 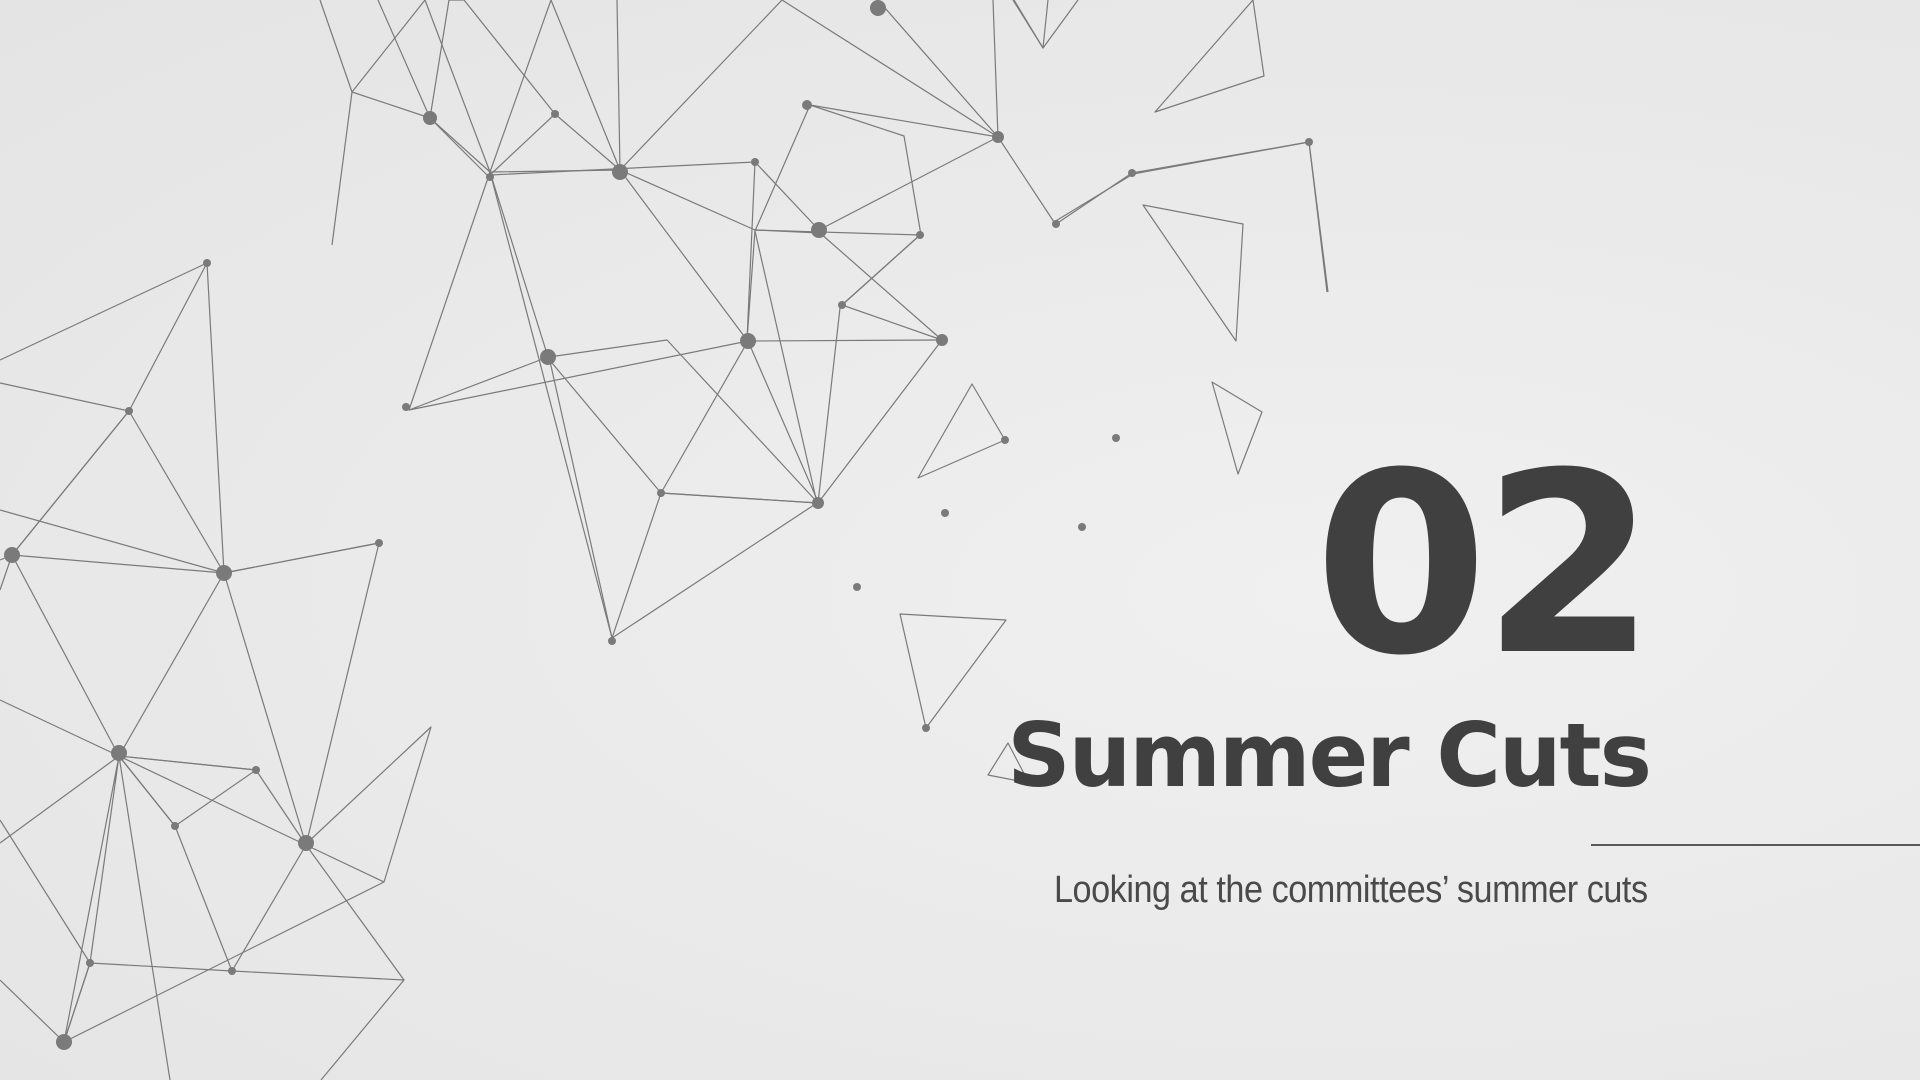 What do you see at coordinates (1329, 755) in the screenshot?
I see `section-title: Summer Cuts` at bounding box center [1329, 755].